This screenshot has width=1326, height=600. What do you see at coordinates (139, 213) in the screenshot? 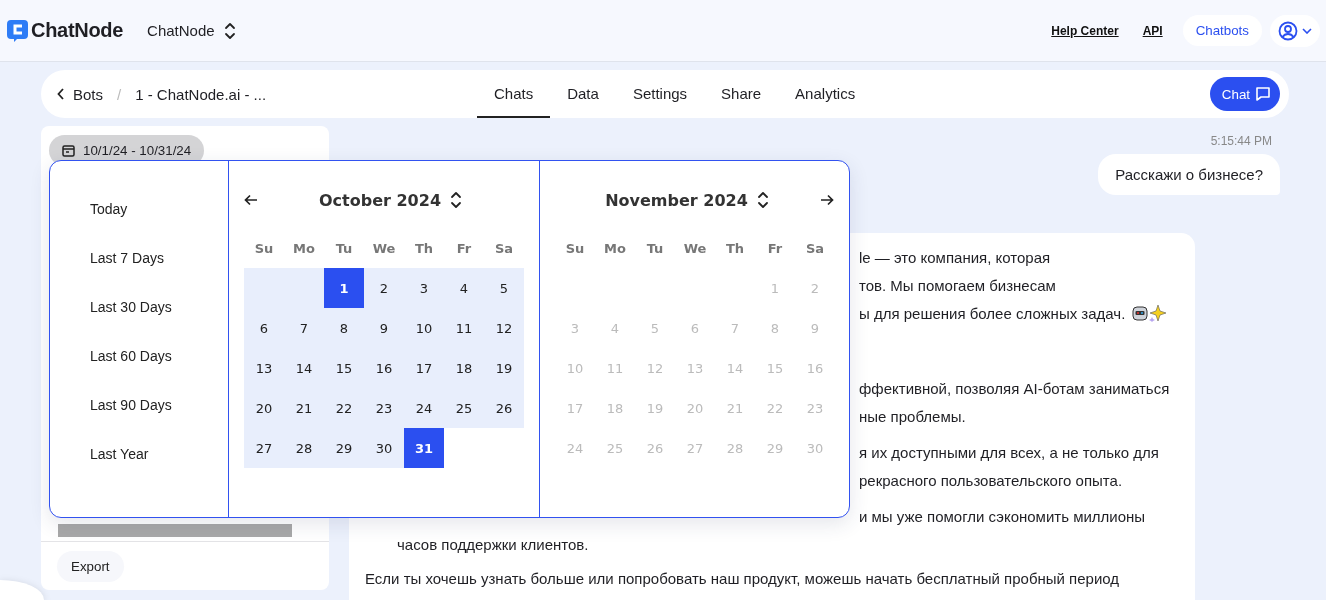
I see `date-preset-option: Today` at bounding box center [139, 213].